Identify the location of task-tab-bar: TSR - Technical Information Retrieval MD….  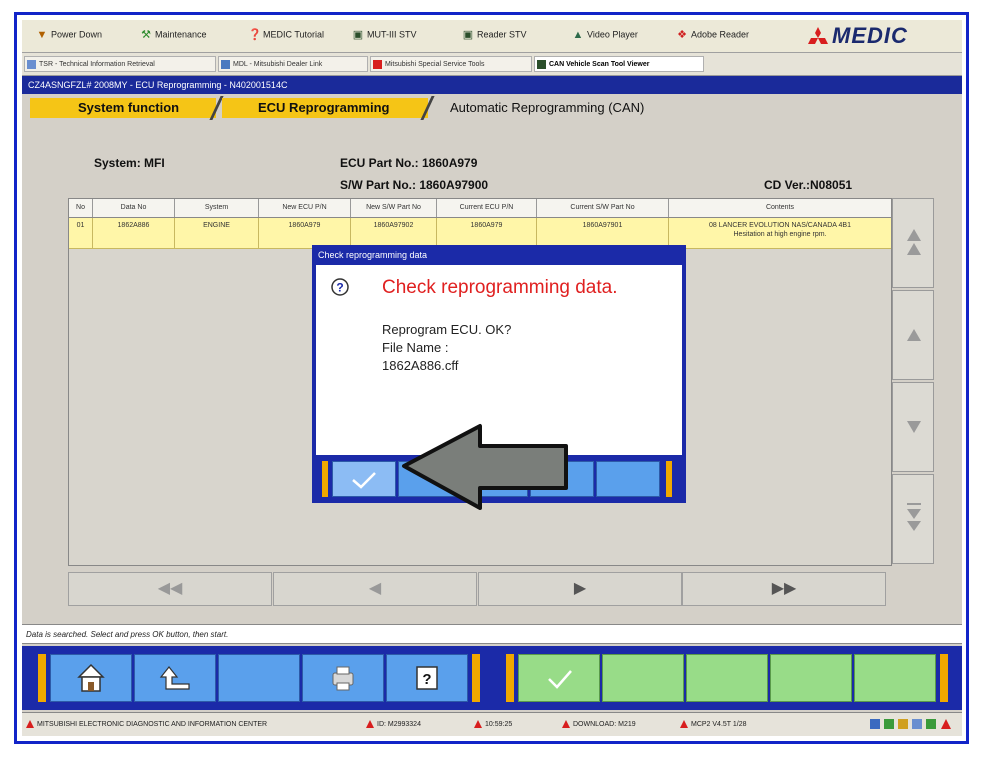
(492, 64).